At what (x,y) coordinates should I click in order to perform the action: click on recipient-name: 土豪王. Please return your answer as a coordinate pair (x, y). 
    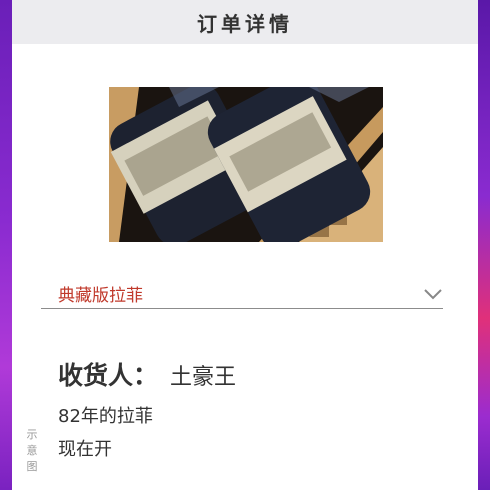
    Looking at the image, I should click on (203, 377).